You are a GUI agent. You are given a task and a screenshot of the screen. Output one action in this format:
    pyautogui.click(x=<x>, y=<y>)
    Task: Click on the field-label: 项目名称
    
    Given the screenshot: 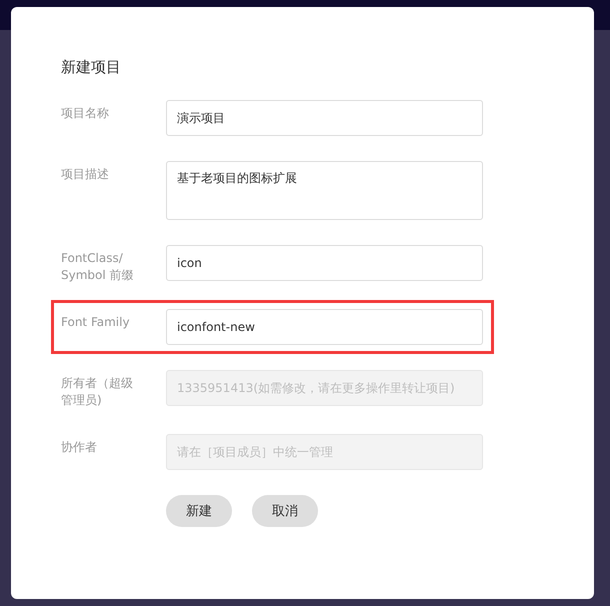 What is the action you would take?
    pyautogui.click(x=85, y=113)
    